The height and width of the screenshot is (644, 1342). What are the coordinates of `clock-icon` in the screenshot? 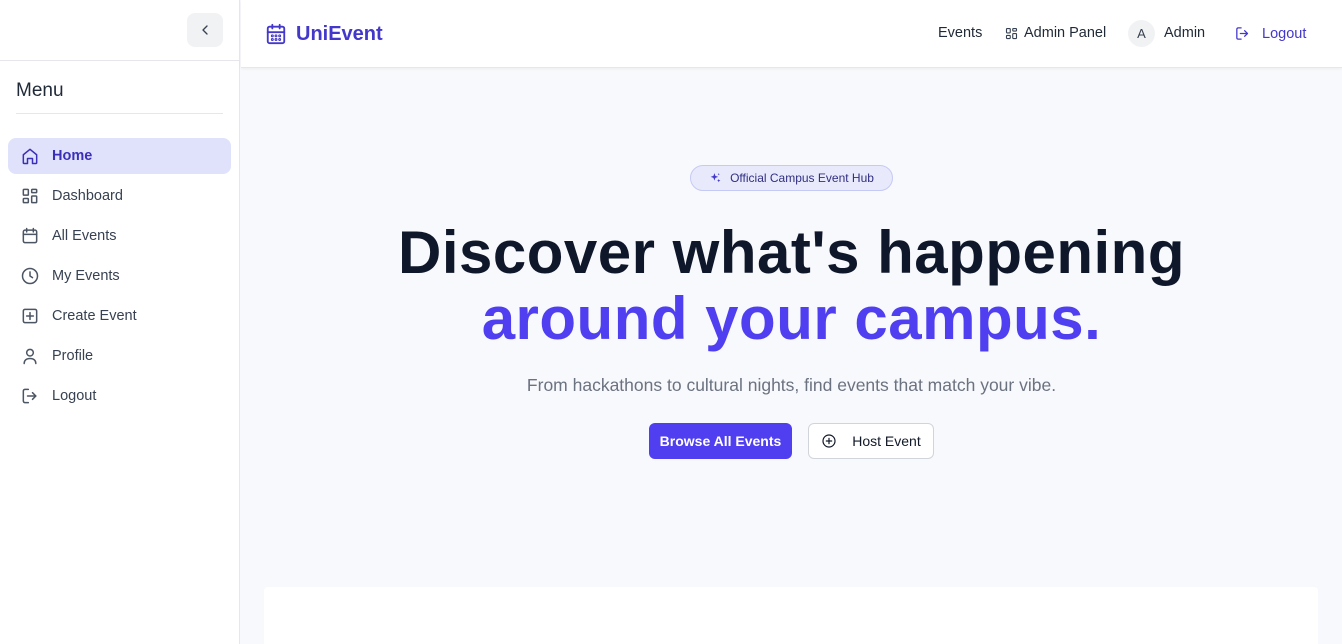 It's located at (30, 276).